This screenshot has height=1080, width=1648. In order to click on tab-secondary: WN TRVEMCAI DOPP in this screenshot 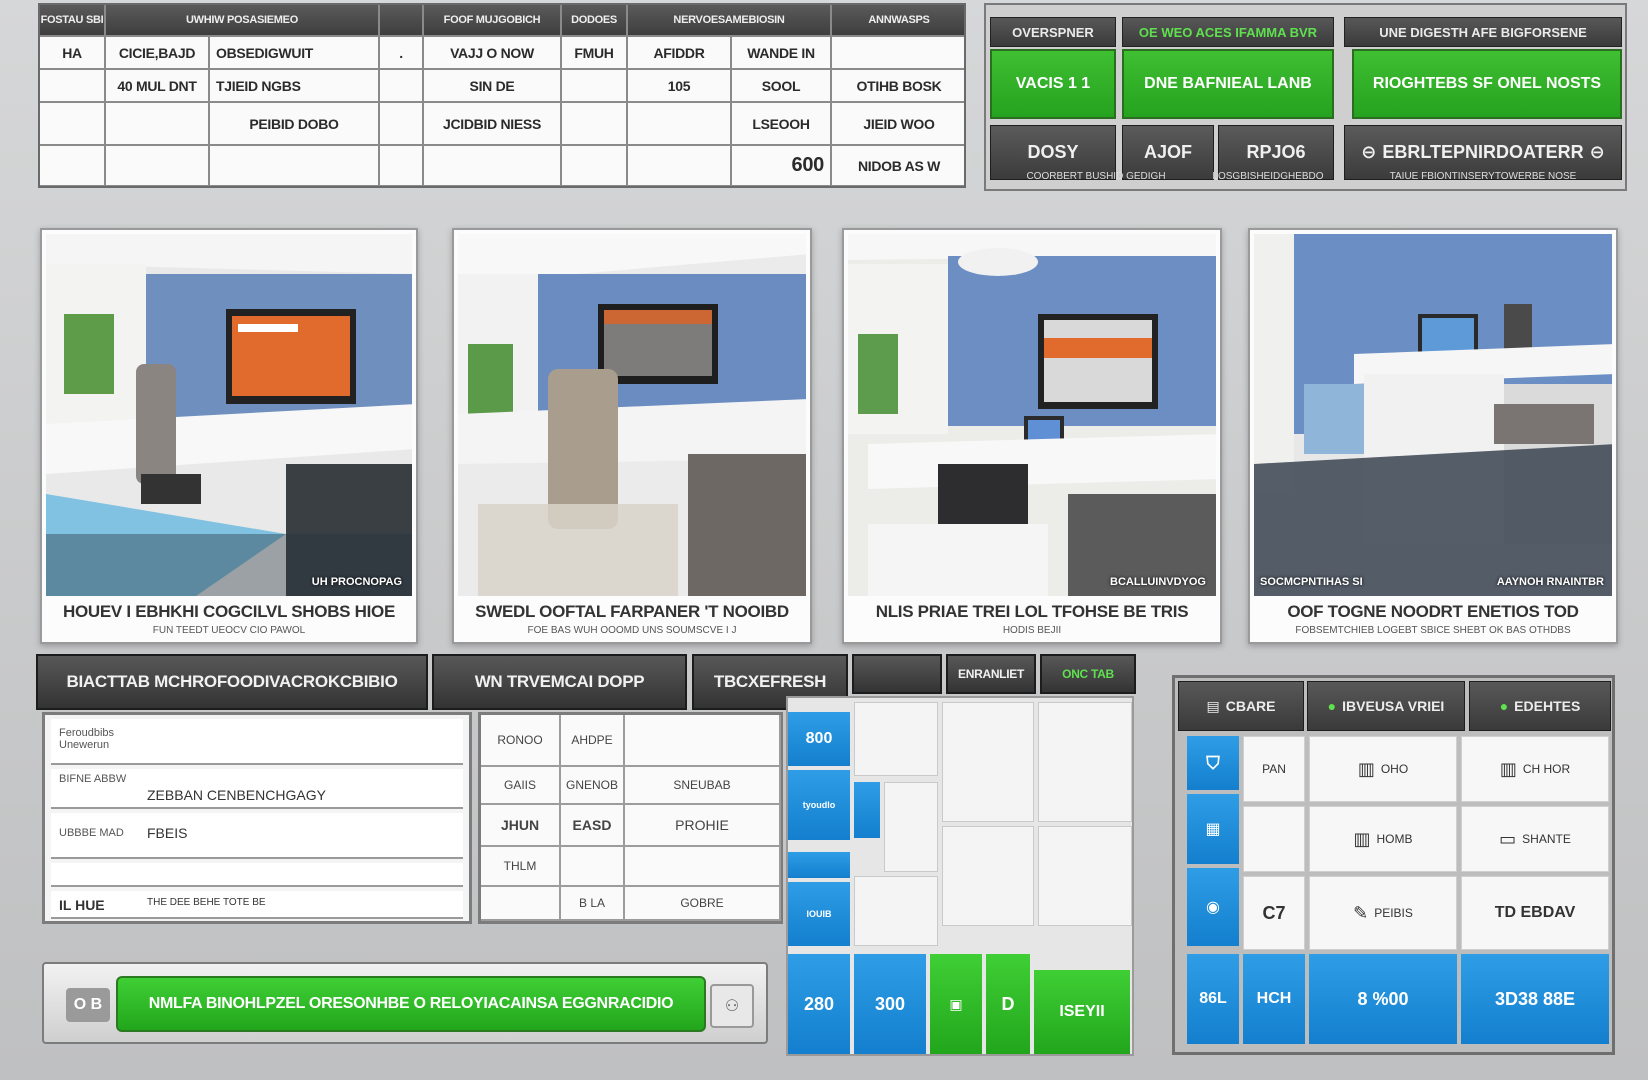, I will do `click(559, 682)`.